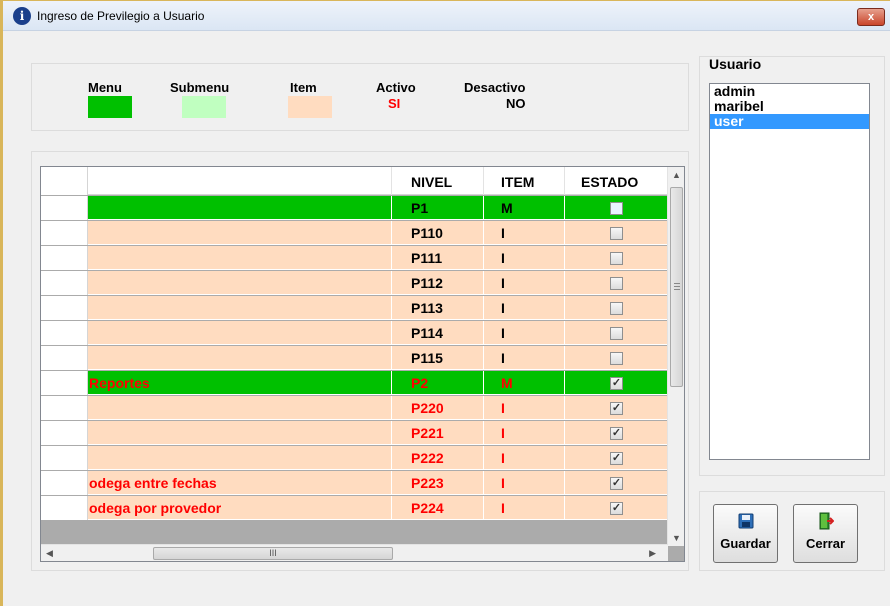 Image resolution: width=890 pixels, height=606 pixels. I want to click on legend-desactivo-label: Desactivo, so click(495, 87).